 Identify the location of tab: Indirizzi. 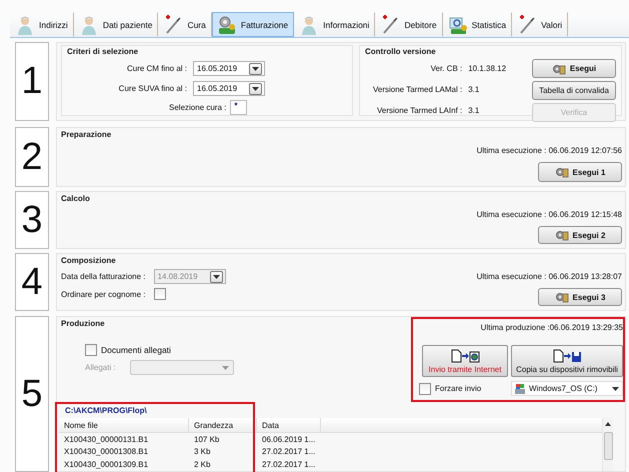
(42, 24).